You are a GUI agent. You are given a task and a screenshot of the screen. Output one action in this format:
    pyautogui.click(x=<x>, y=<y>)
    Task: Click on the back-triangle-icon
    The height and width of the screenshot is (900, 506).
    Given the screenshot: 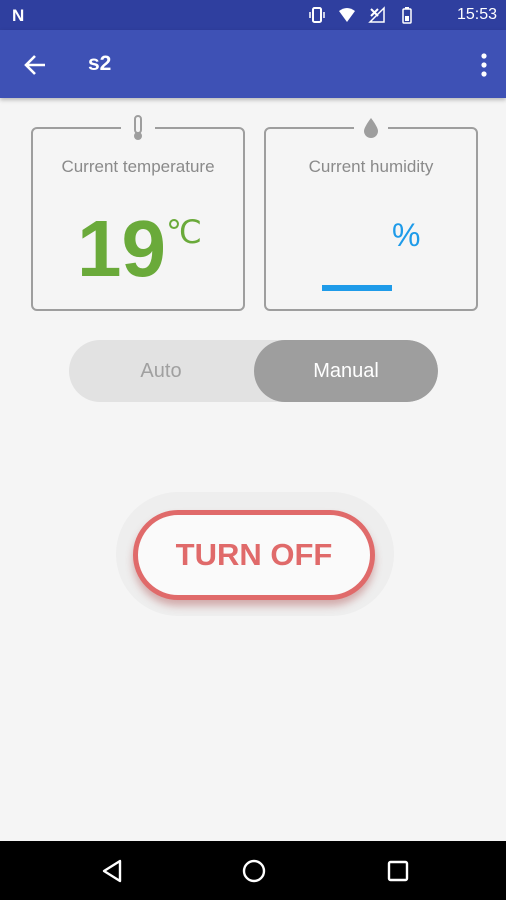 What is the action you would take?
    pyautogui.click(x=112, y=871)
    